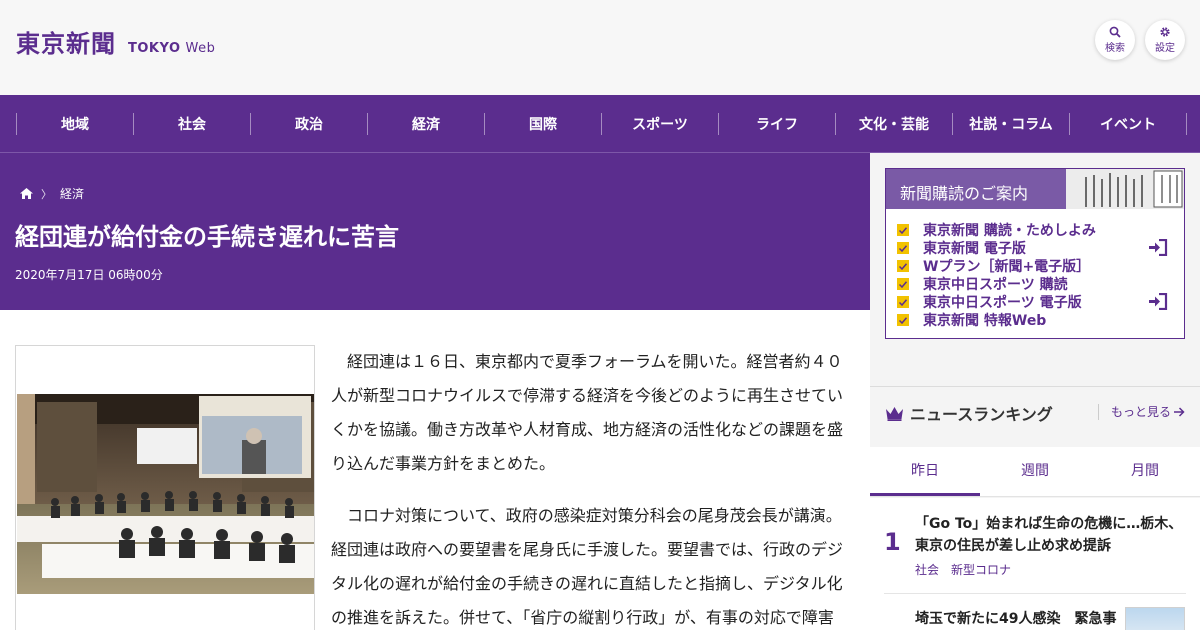 The width and height of the screenshot is (1200, 630). I want to click on ranking-header: ニュースランキング, so click(969, 413).